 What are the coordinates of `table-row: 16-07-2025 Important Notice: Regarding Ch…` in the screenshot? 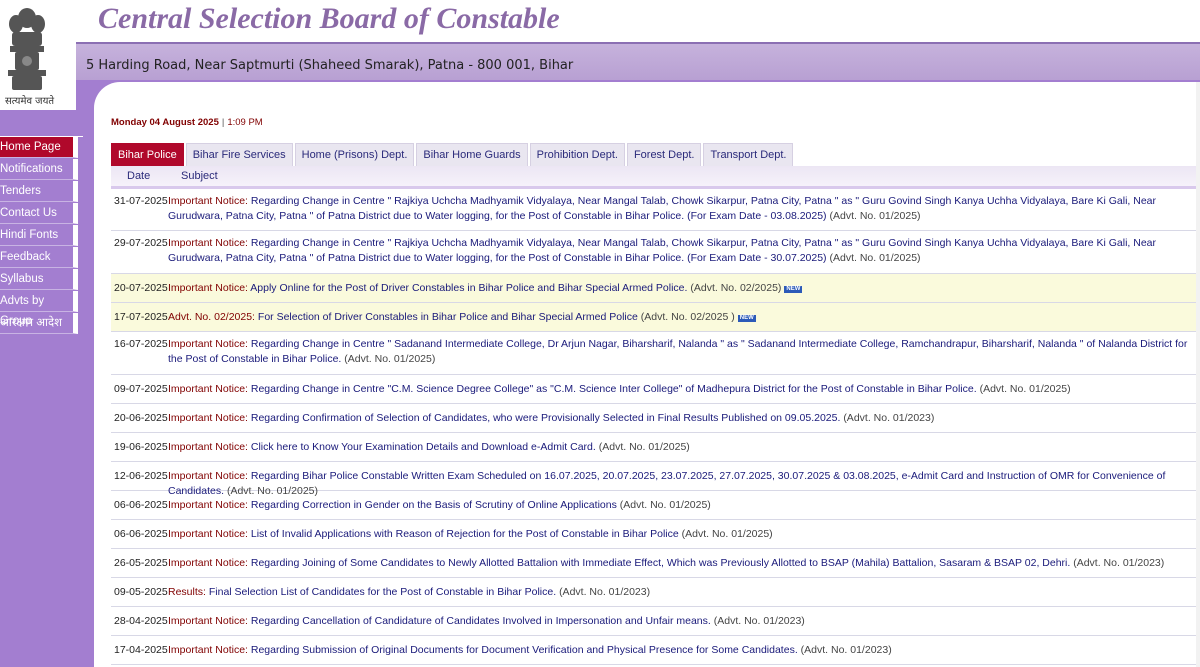 It's located at (653, 353).